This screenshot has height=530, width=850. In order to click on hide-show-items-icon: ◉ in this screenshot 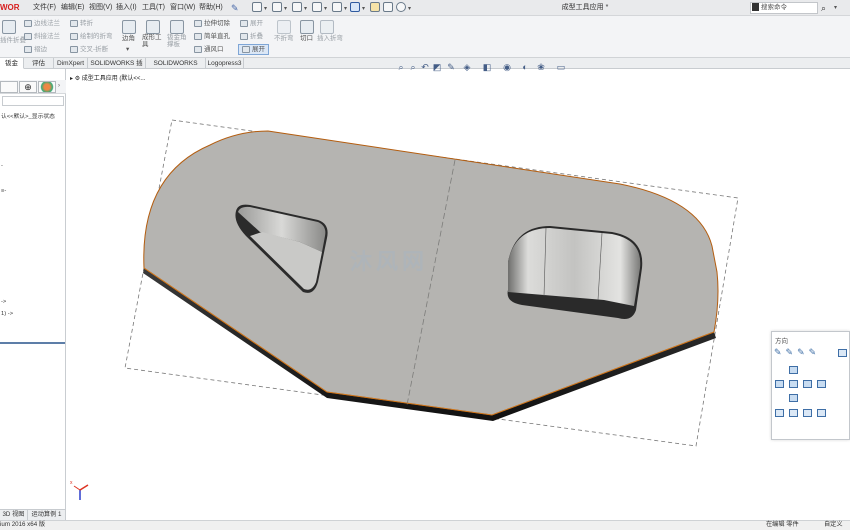, I will do `click(507, 67)`.